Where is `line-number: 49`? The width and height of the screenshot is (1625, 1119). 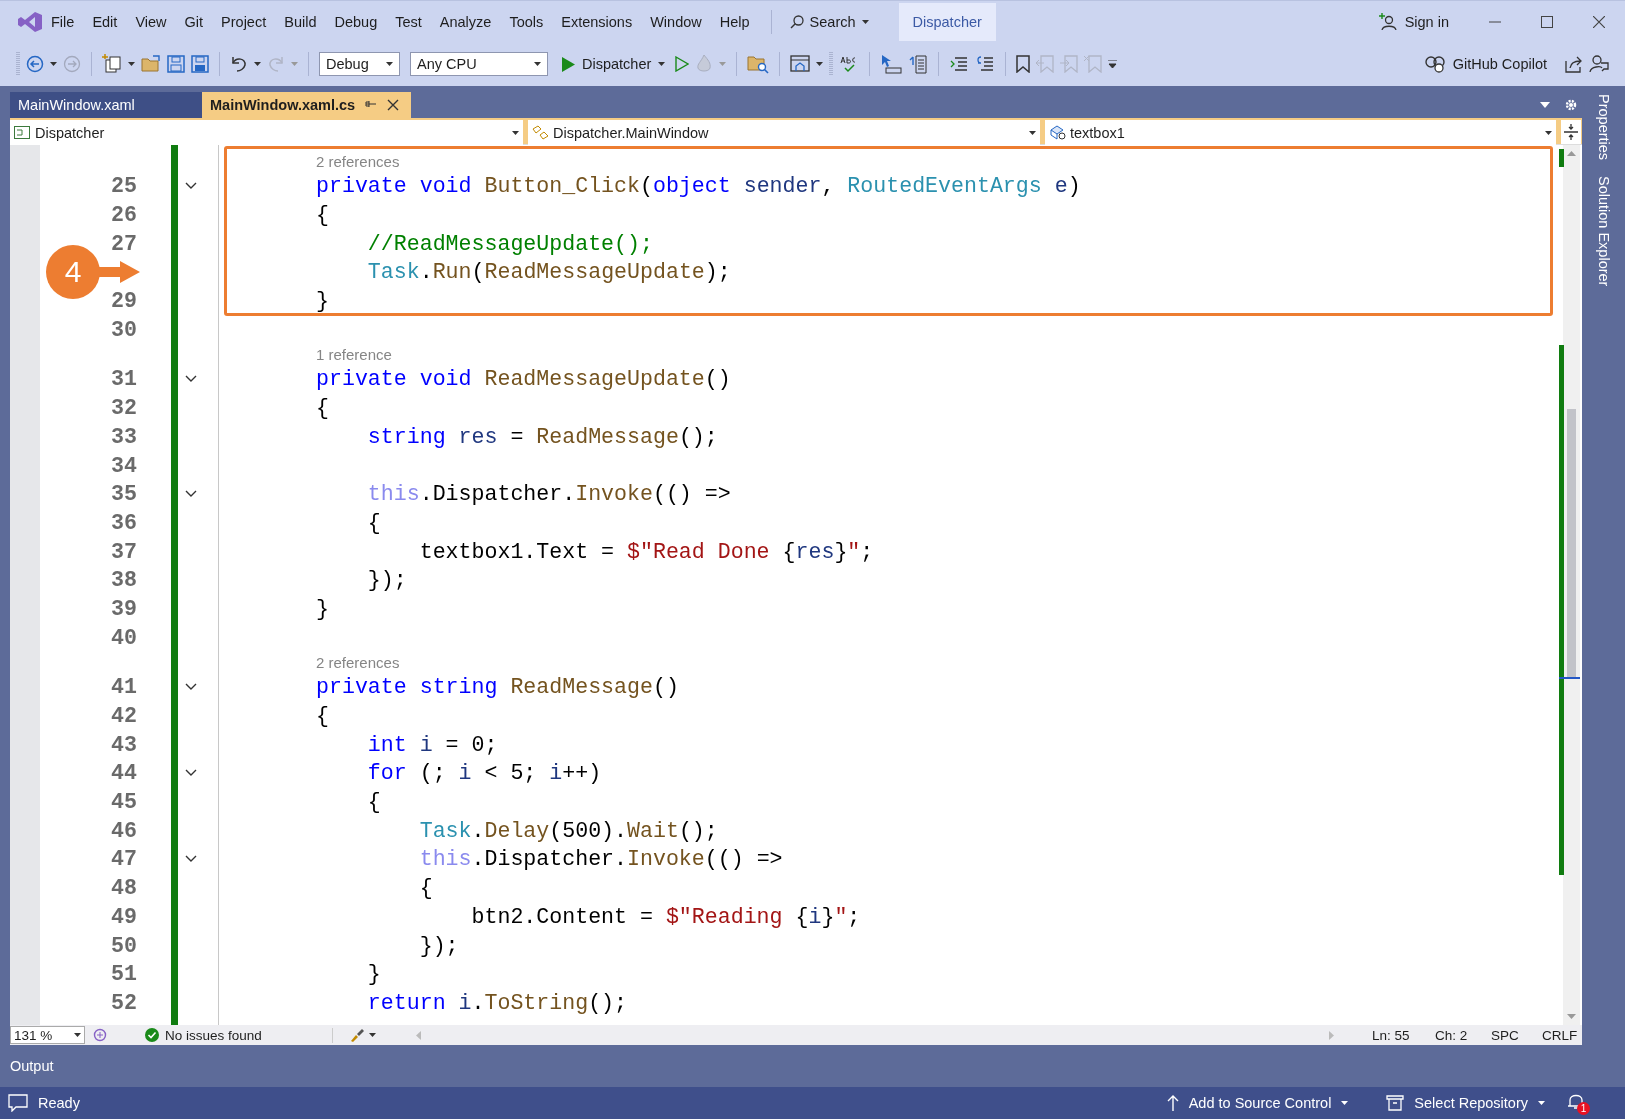
line-number: 49 is located at coordinates (124, 916).